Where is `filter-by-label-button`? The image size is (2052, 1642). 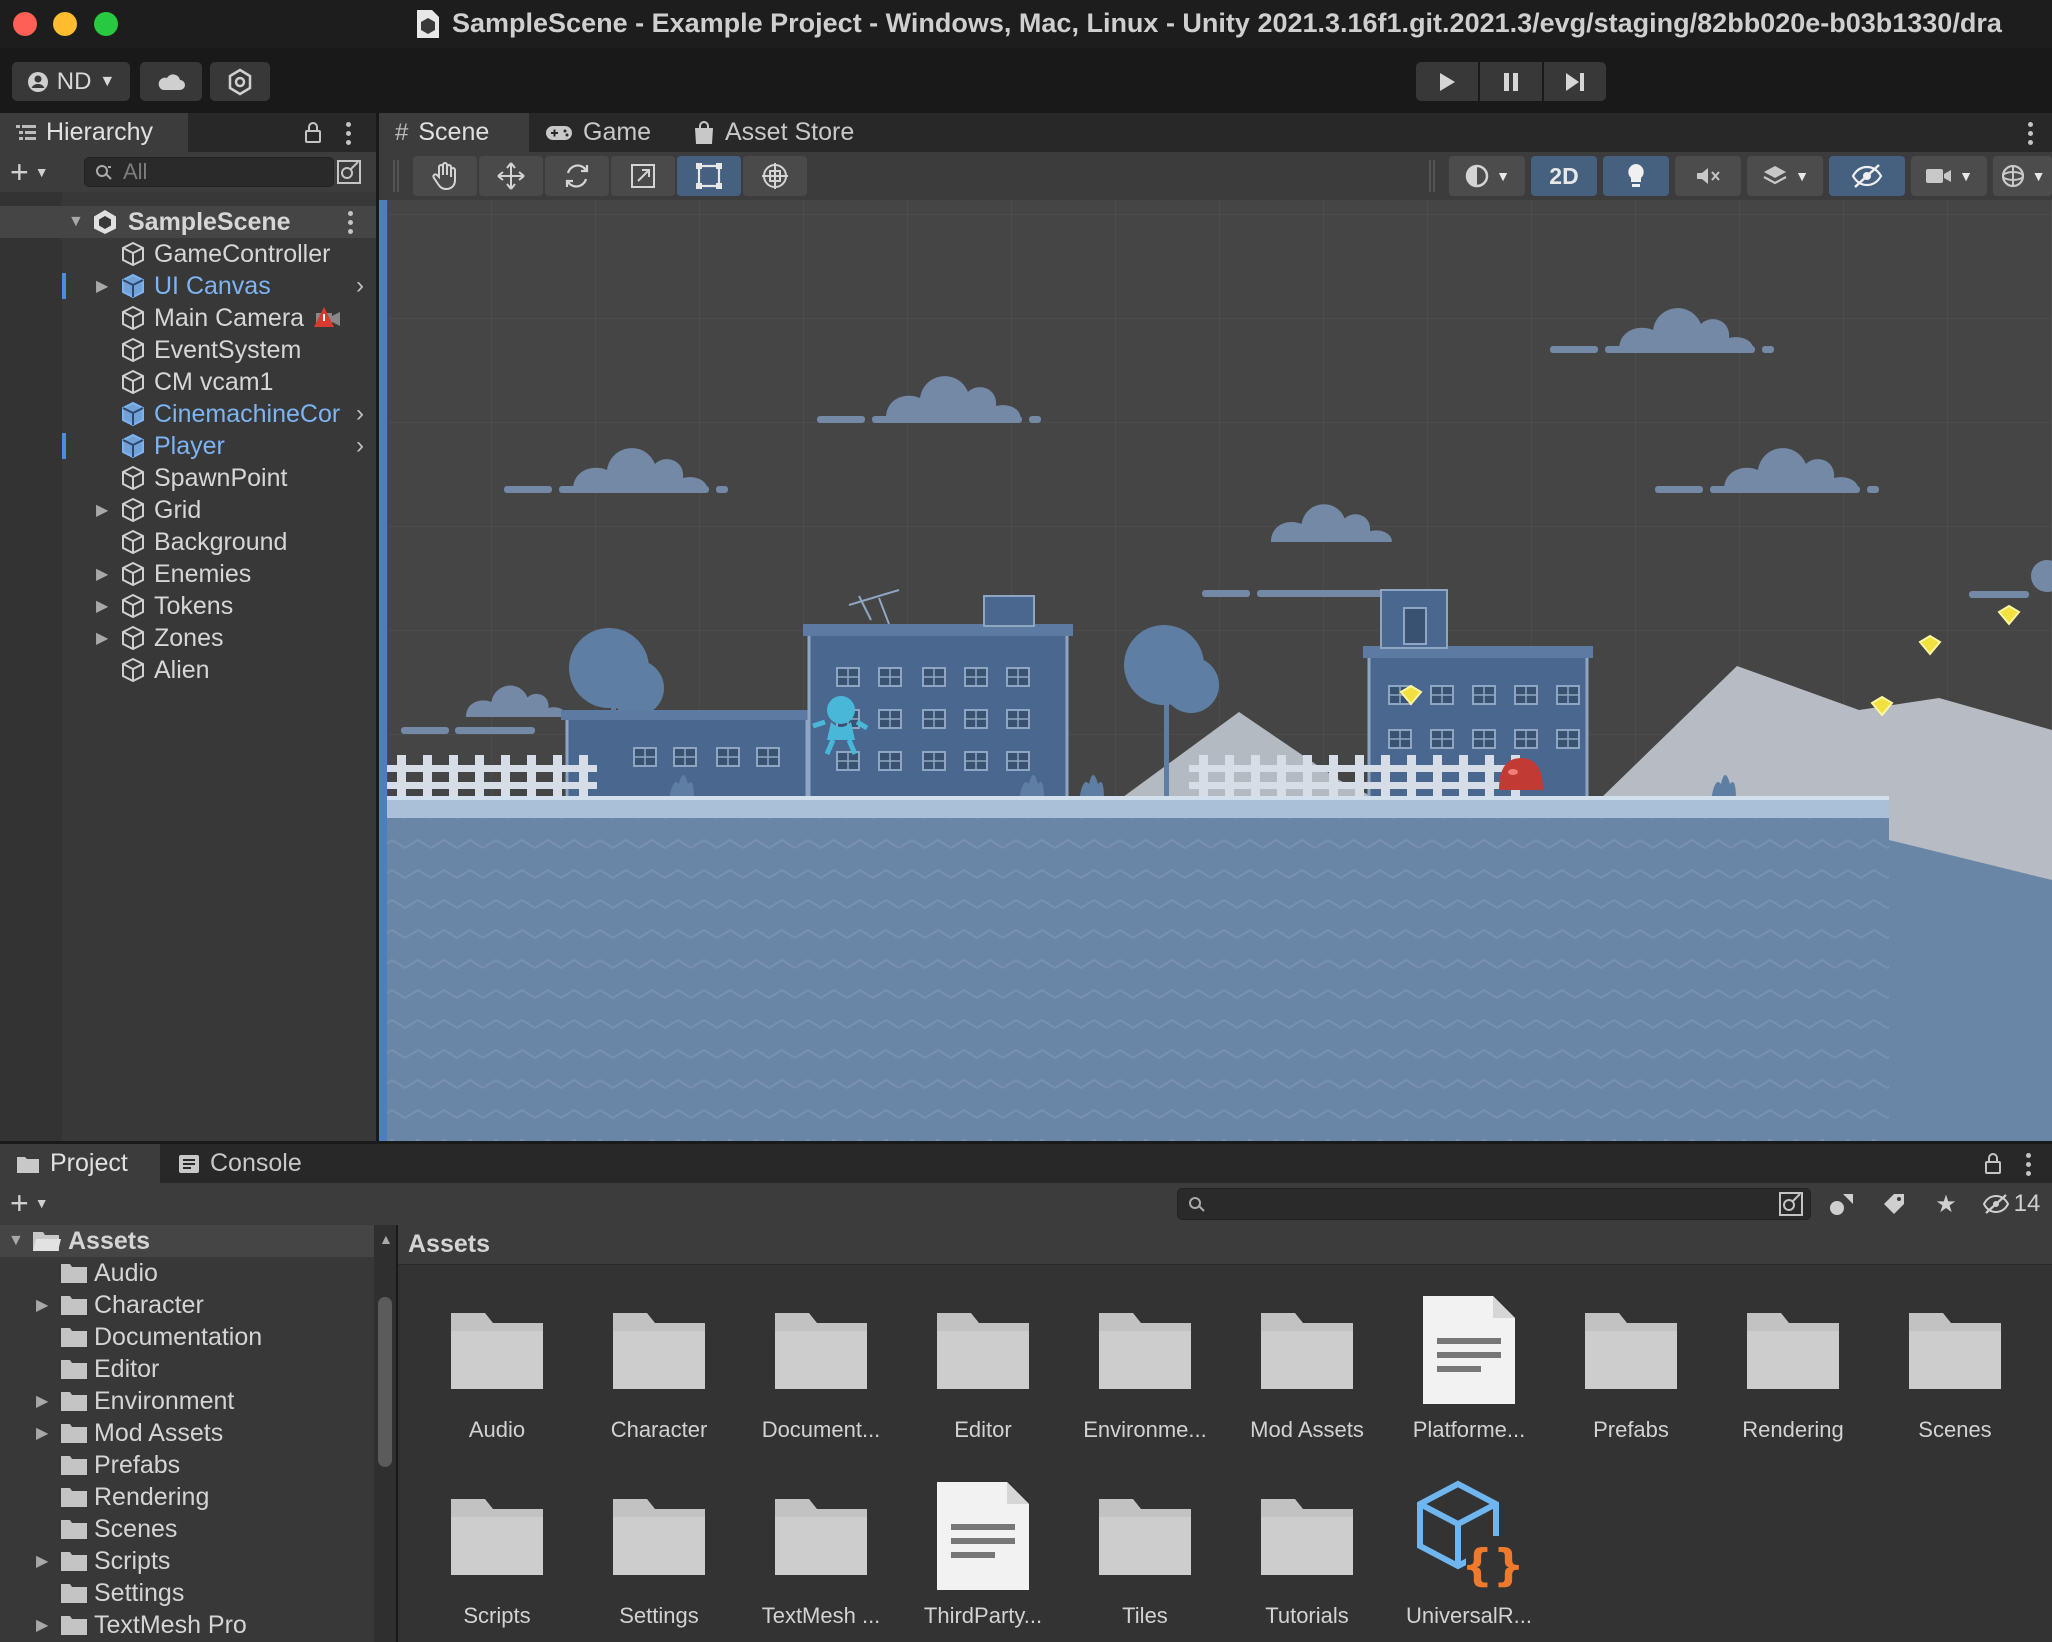 filter-by-label-button is located at coordinates (1894, 1204).